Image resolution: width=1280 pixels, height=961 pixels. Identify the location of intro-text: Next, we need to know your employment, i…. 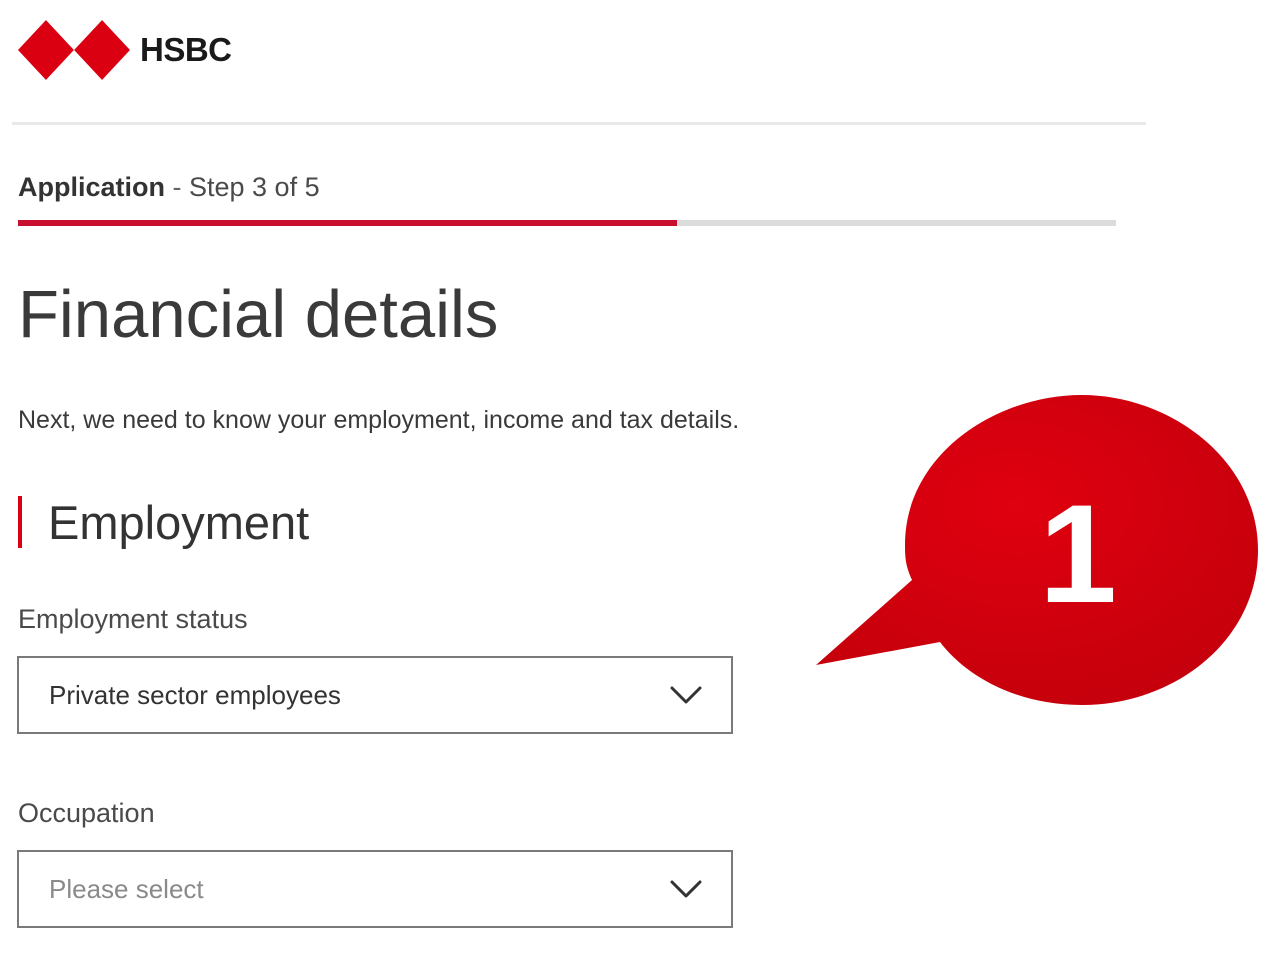
(379, 420).